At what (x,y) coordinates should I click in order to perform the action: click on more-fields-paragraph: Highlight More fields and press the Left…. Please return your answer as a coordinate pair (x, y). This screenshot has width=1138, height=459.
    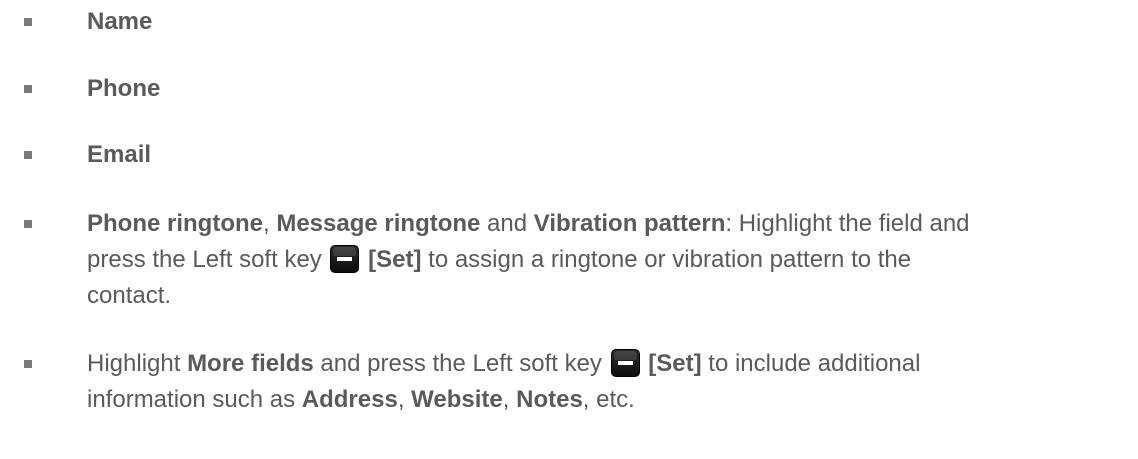
    Looking at the image, I should click on (605, 382).